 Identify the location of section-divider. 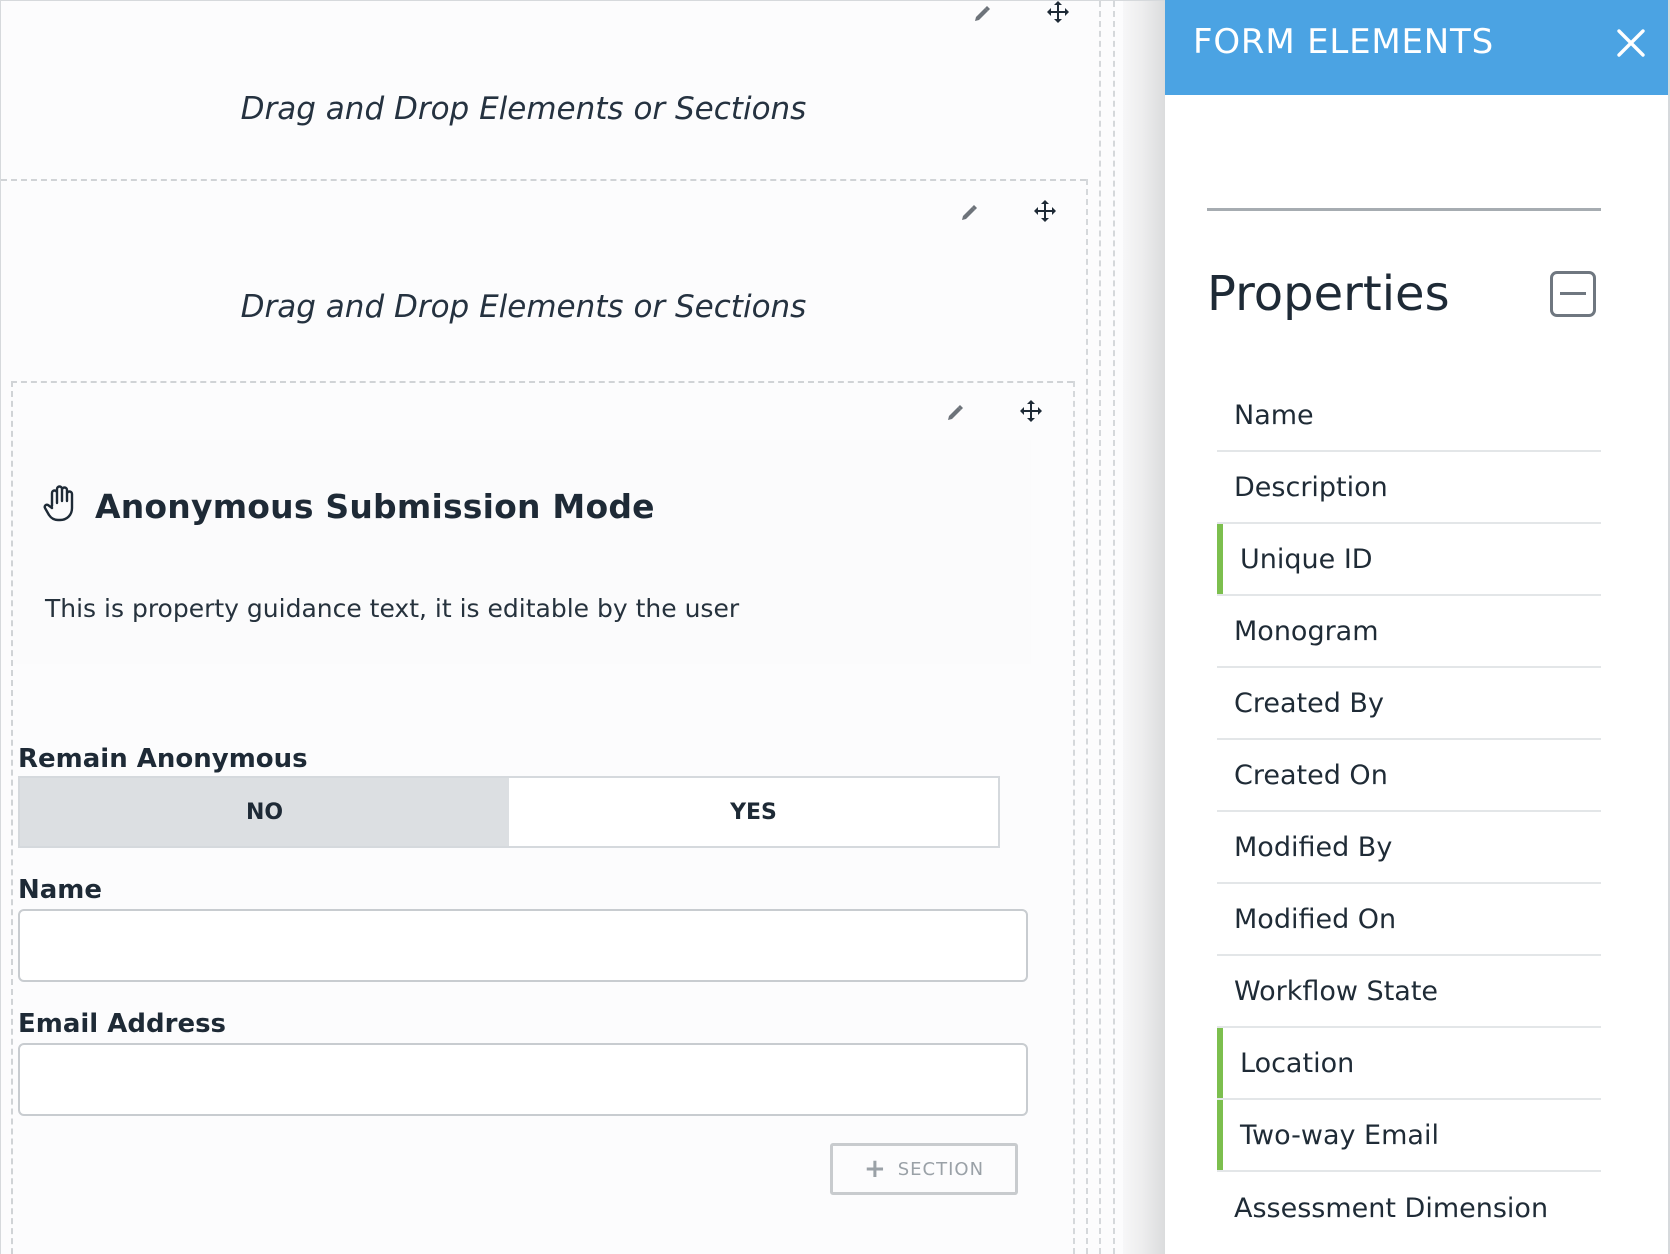
(543, 180).